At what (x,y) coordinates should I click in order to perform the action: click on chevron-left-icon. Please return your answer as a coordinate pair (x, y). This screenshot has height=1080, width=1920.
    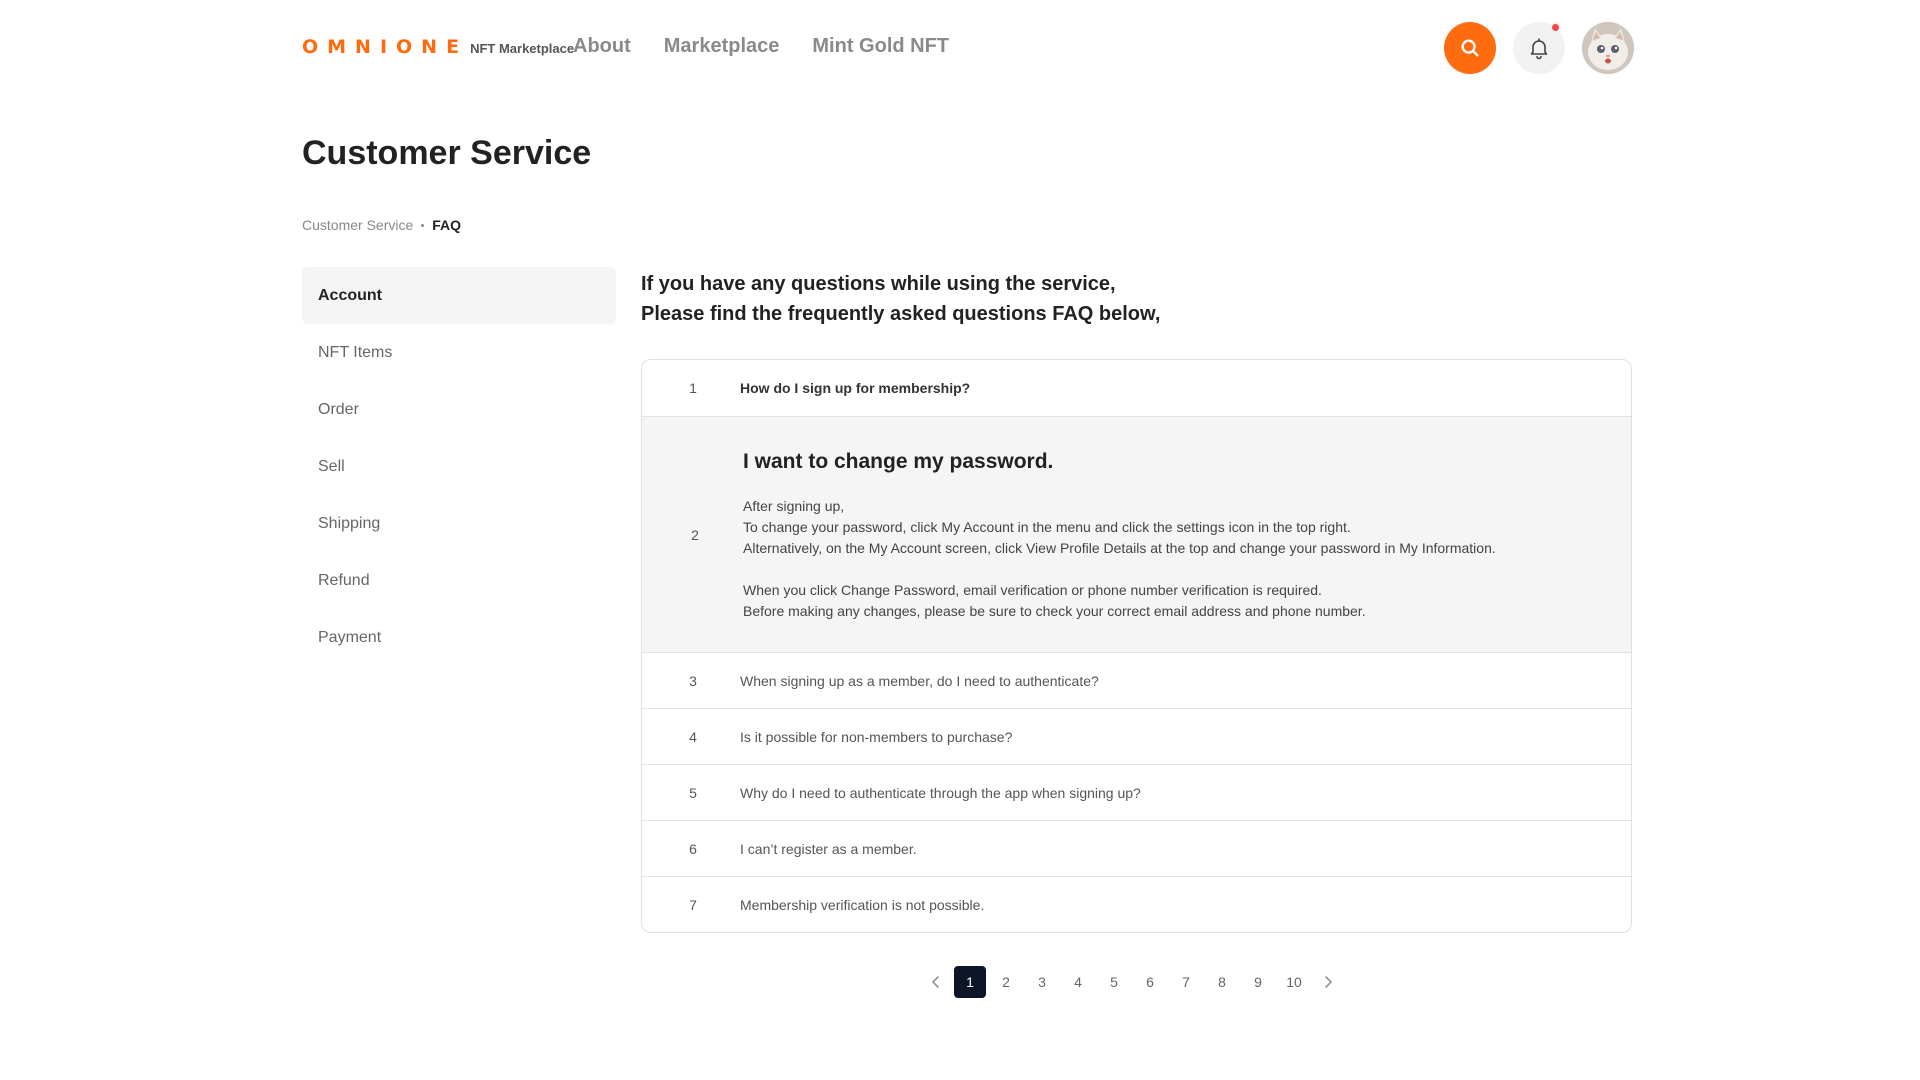
    Looking at the image, I should click on (935, 982).